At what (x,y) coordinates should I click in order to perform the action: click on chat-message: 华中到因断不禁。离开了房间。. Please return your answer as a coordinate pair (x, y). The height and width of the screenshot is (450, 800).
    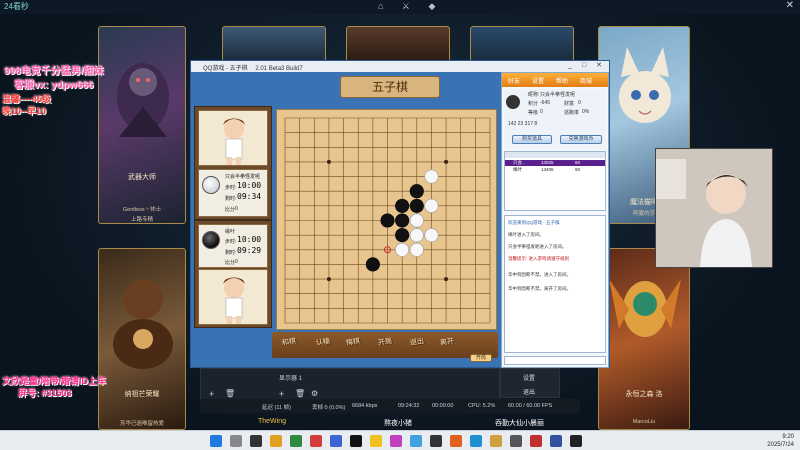
    Looking at the image, I should click on (539, 288).